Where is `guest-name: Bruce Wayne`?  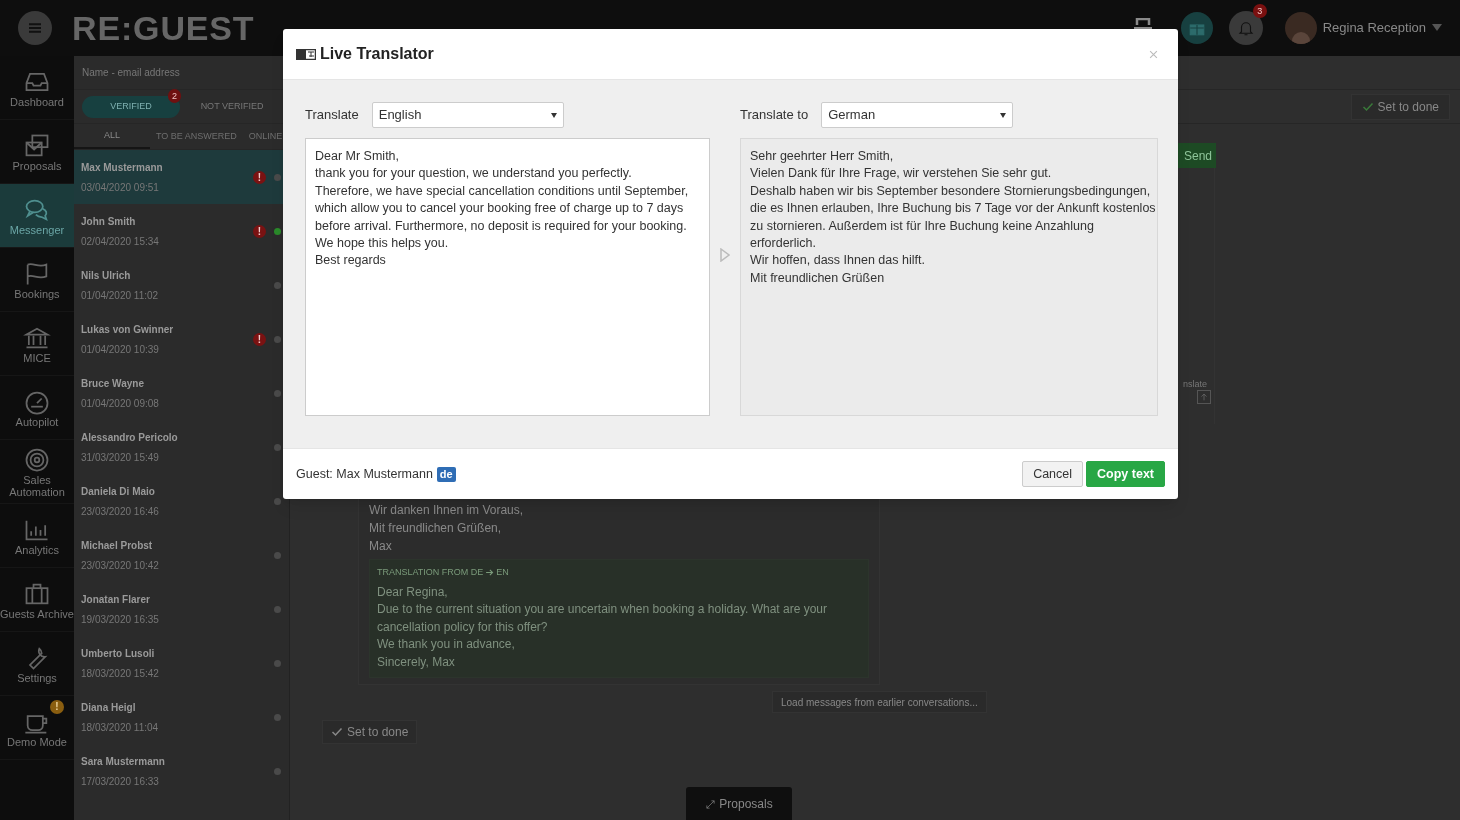
guest-name: Bruce Wayne is located at coordinates (113, 383).